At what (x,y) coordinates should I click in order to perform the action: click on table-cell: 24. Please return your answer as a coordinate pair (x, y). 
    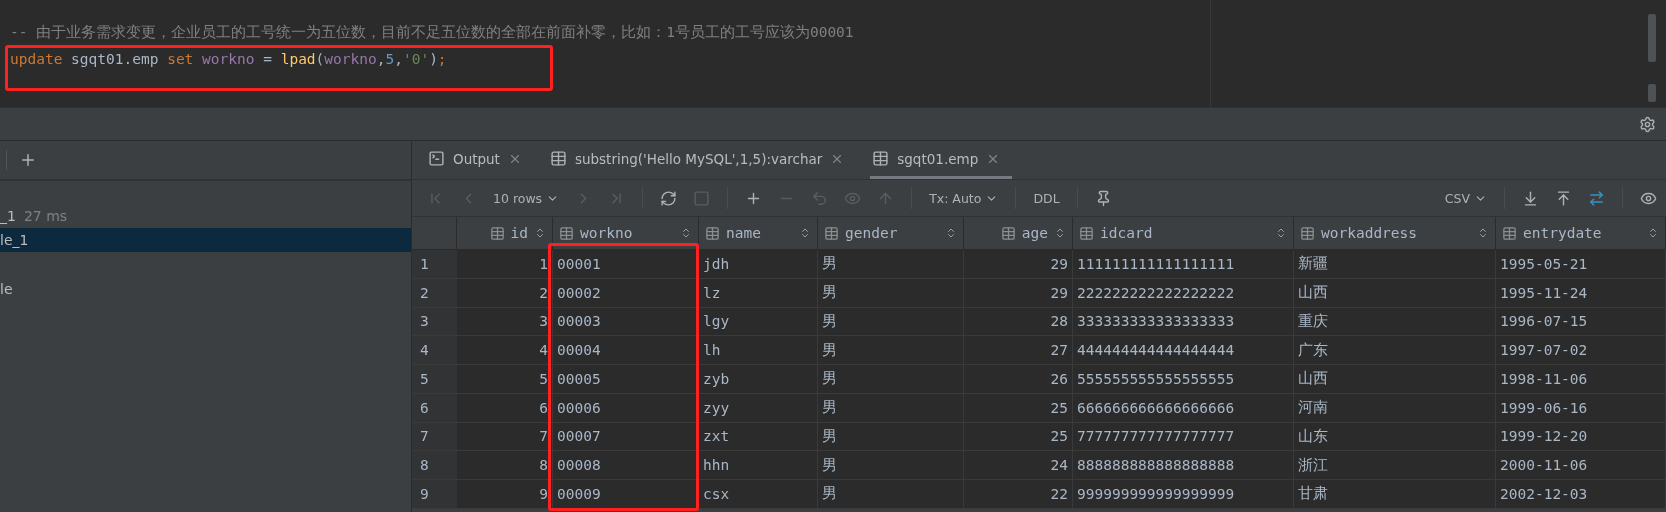
    Looking at the image, I should click on (1018, 465).